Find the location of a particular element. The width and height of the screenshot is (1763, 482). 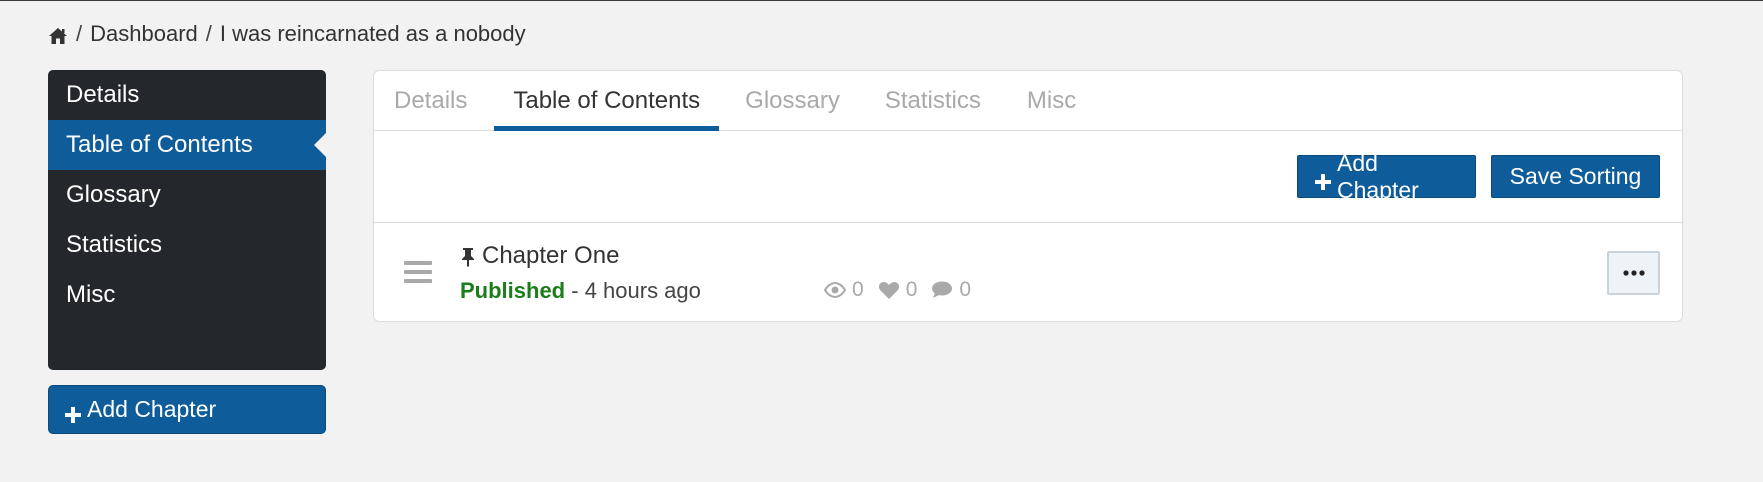

views-count: 0 is located at coordinates (858, 289).